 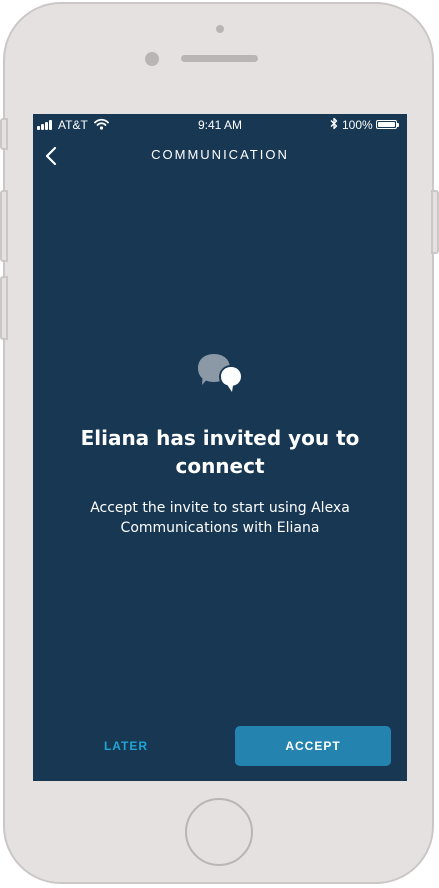 I want to click on page-title: COMMUNICATION, so click(x=220, y=154).